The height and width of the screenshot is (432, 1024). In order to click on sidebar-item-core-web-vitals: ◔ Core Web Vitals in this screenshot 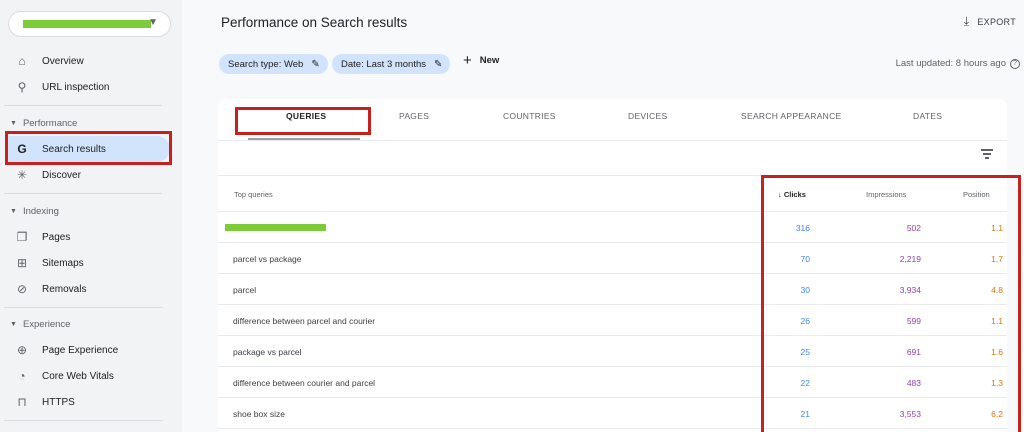, I will do `click(89, 376)`.